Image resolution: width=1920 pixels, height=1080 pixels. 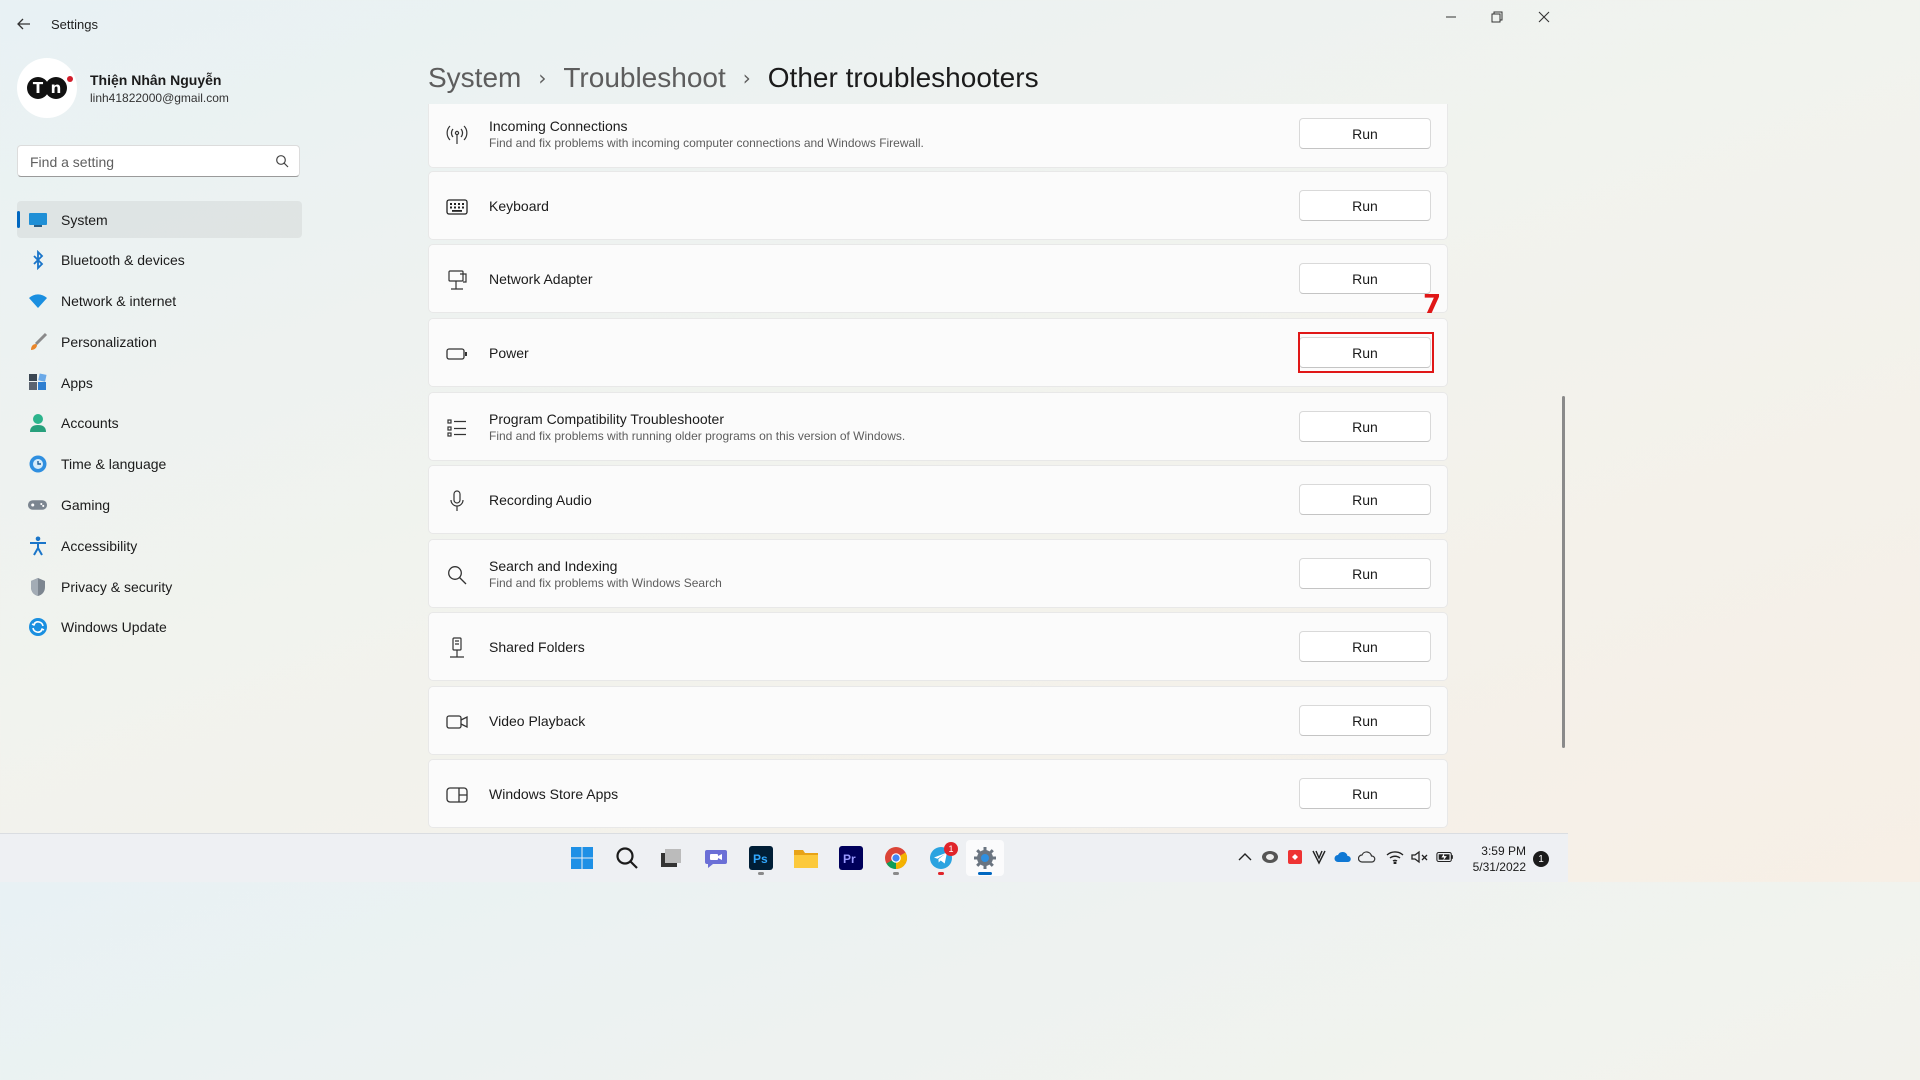 What do you see at coordinates (1365, 573) in the screenshot?
I see `run-button-search-indexing: Run` at bounding box center [1365, 573].